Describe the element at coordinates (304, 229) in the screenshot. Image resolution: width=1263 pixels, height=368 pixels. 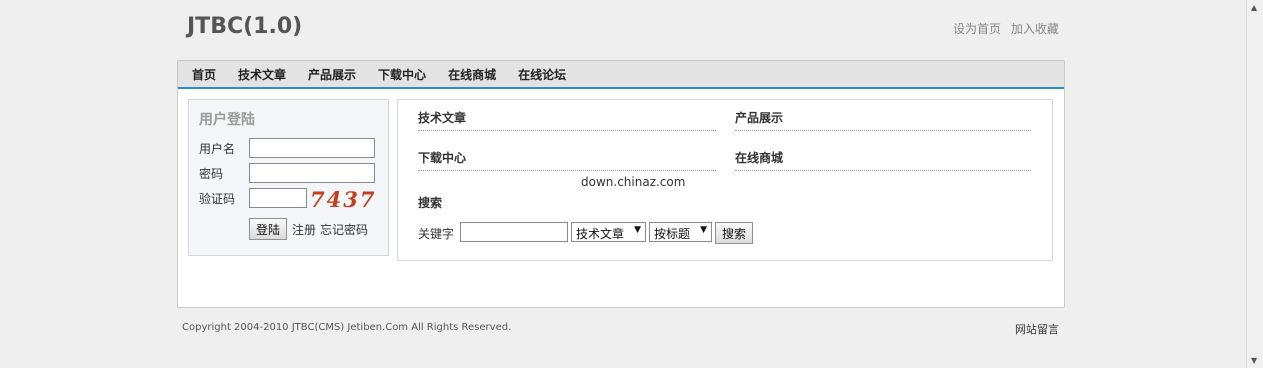
I see `register-link: 注册` at that location.